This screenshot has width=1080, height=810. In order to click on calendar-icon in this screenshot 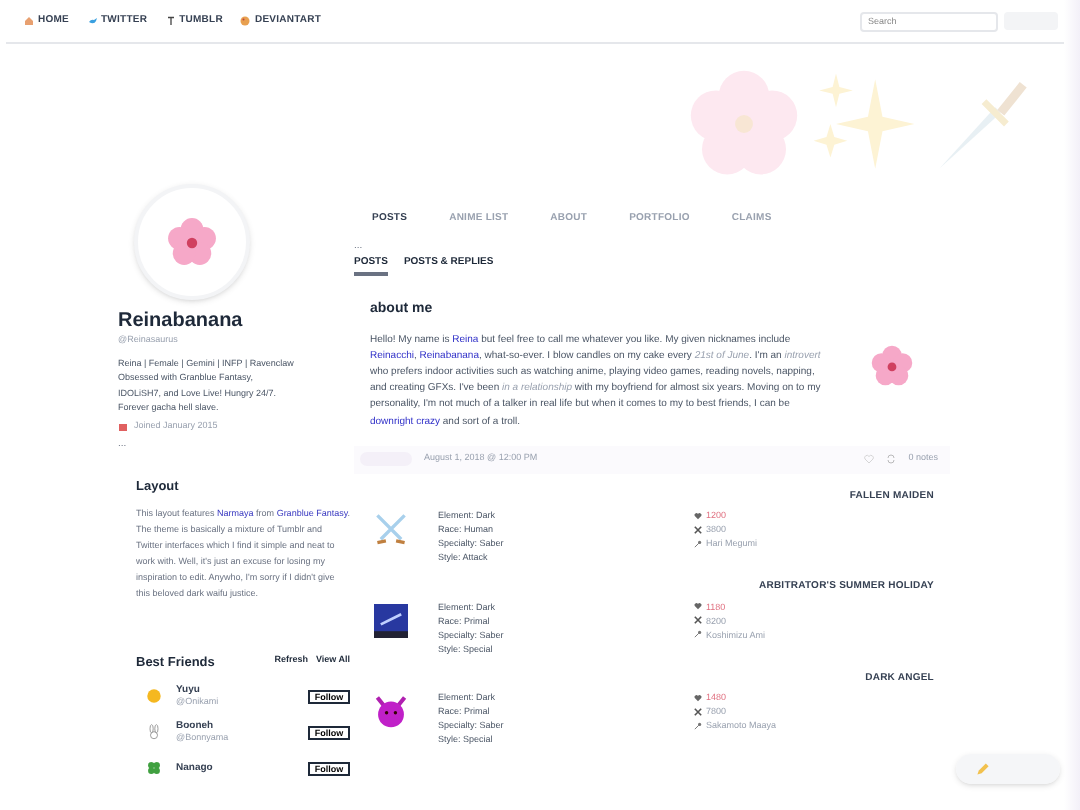, I will do `click(123, 426)`.